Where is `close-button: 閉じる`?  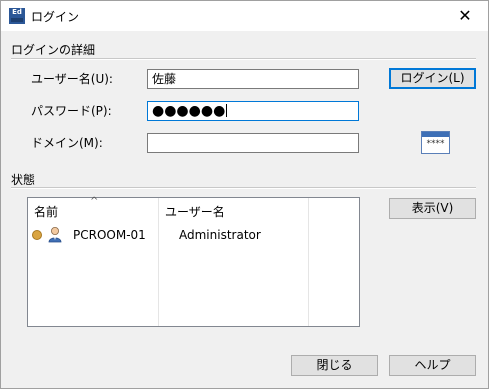
close-button: 閉じる is located at coordinates (334, 365).